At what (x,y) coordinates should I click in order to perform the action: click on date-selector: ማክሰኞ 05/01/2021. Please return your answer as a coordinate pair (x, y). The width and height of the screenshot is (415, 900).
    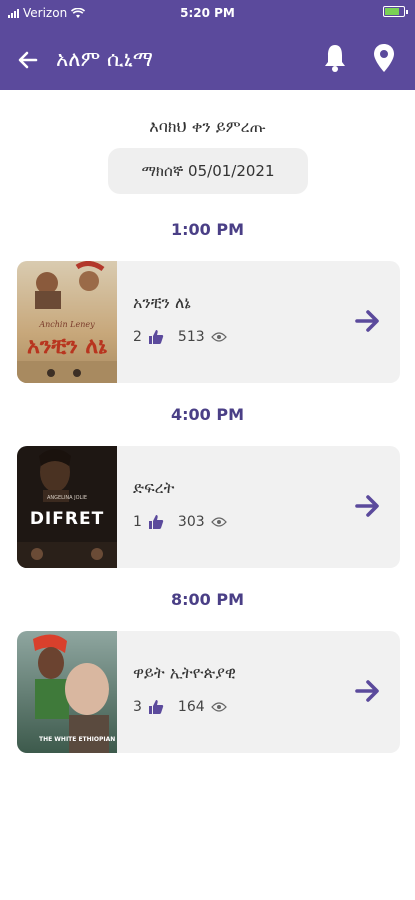
    Looking at the image, I should click on (208, 171).